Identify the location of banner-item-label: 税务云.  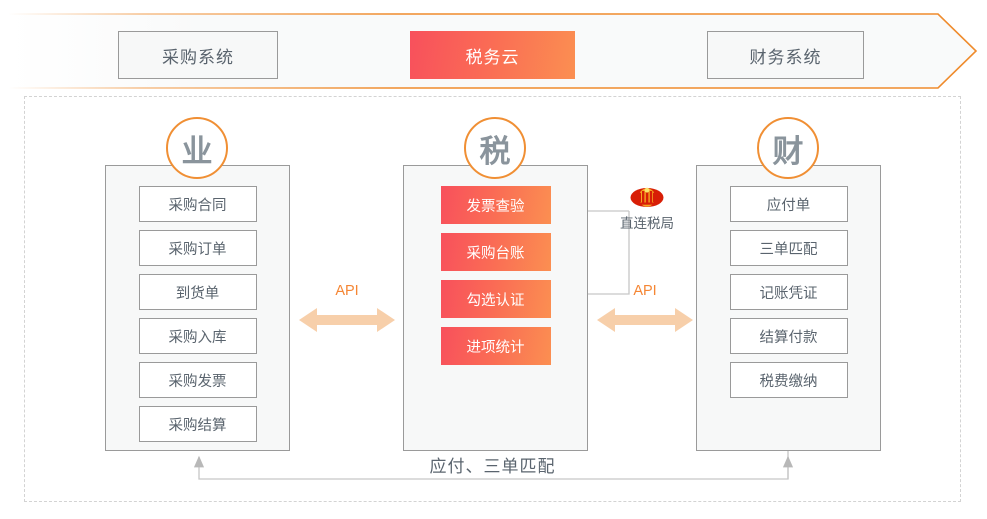
(492, 57).